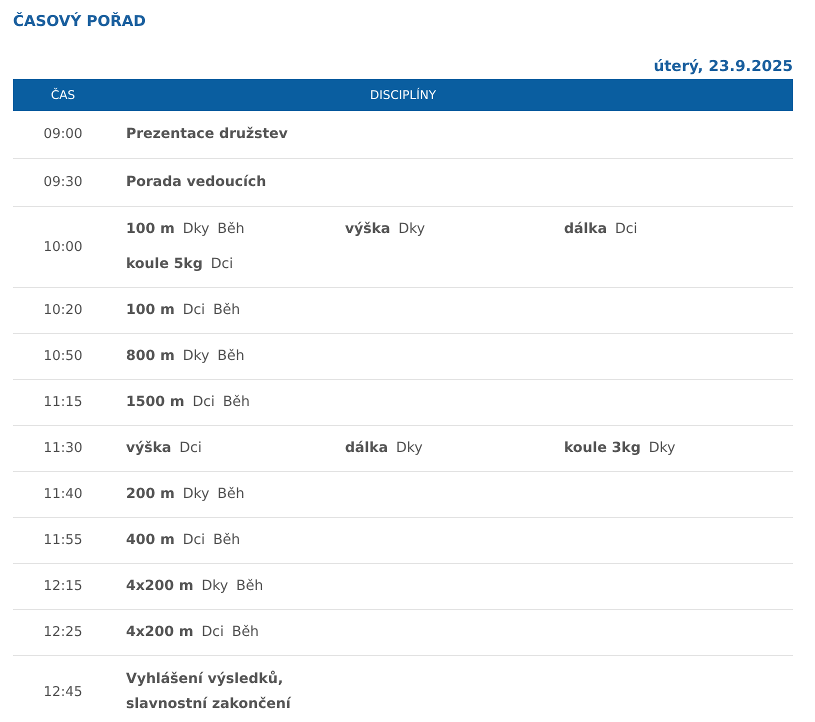 This screenshot has width=815, height=722. I want to click on time-cell: 12:15, so click(63, 586).